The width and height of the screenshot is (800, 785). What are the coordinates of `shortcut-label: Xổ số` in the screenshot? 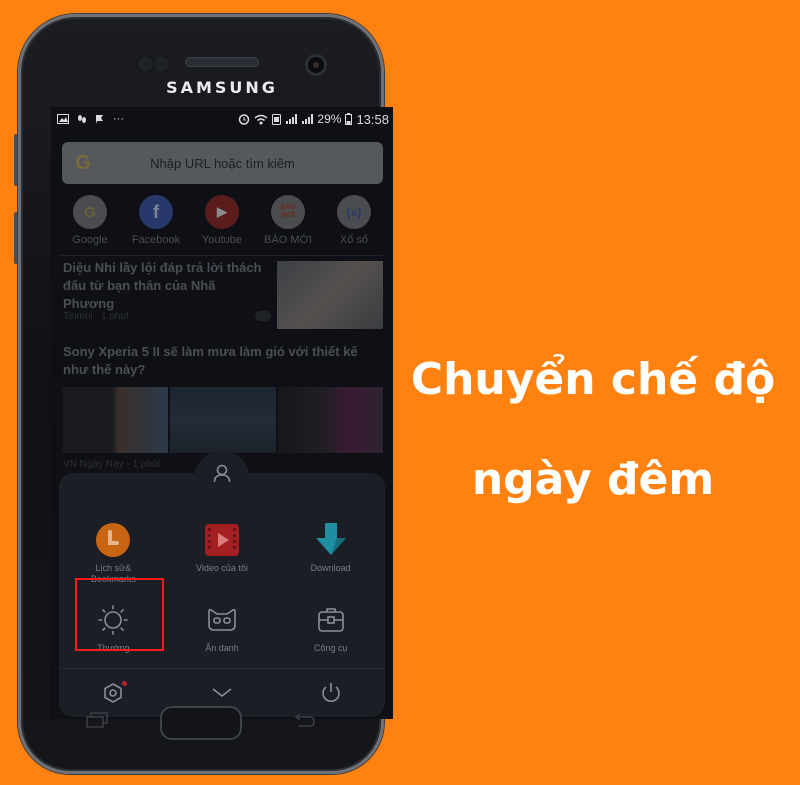 It's located at (354, 240).